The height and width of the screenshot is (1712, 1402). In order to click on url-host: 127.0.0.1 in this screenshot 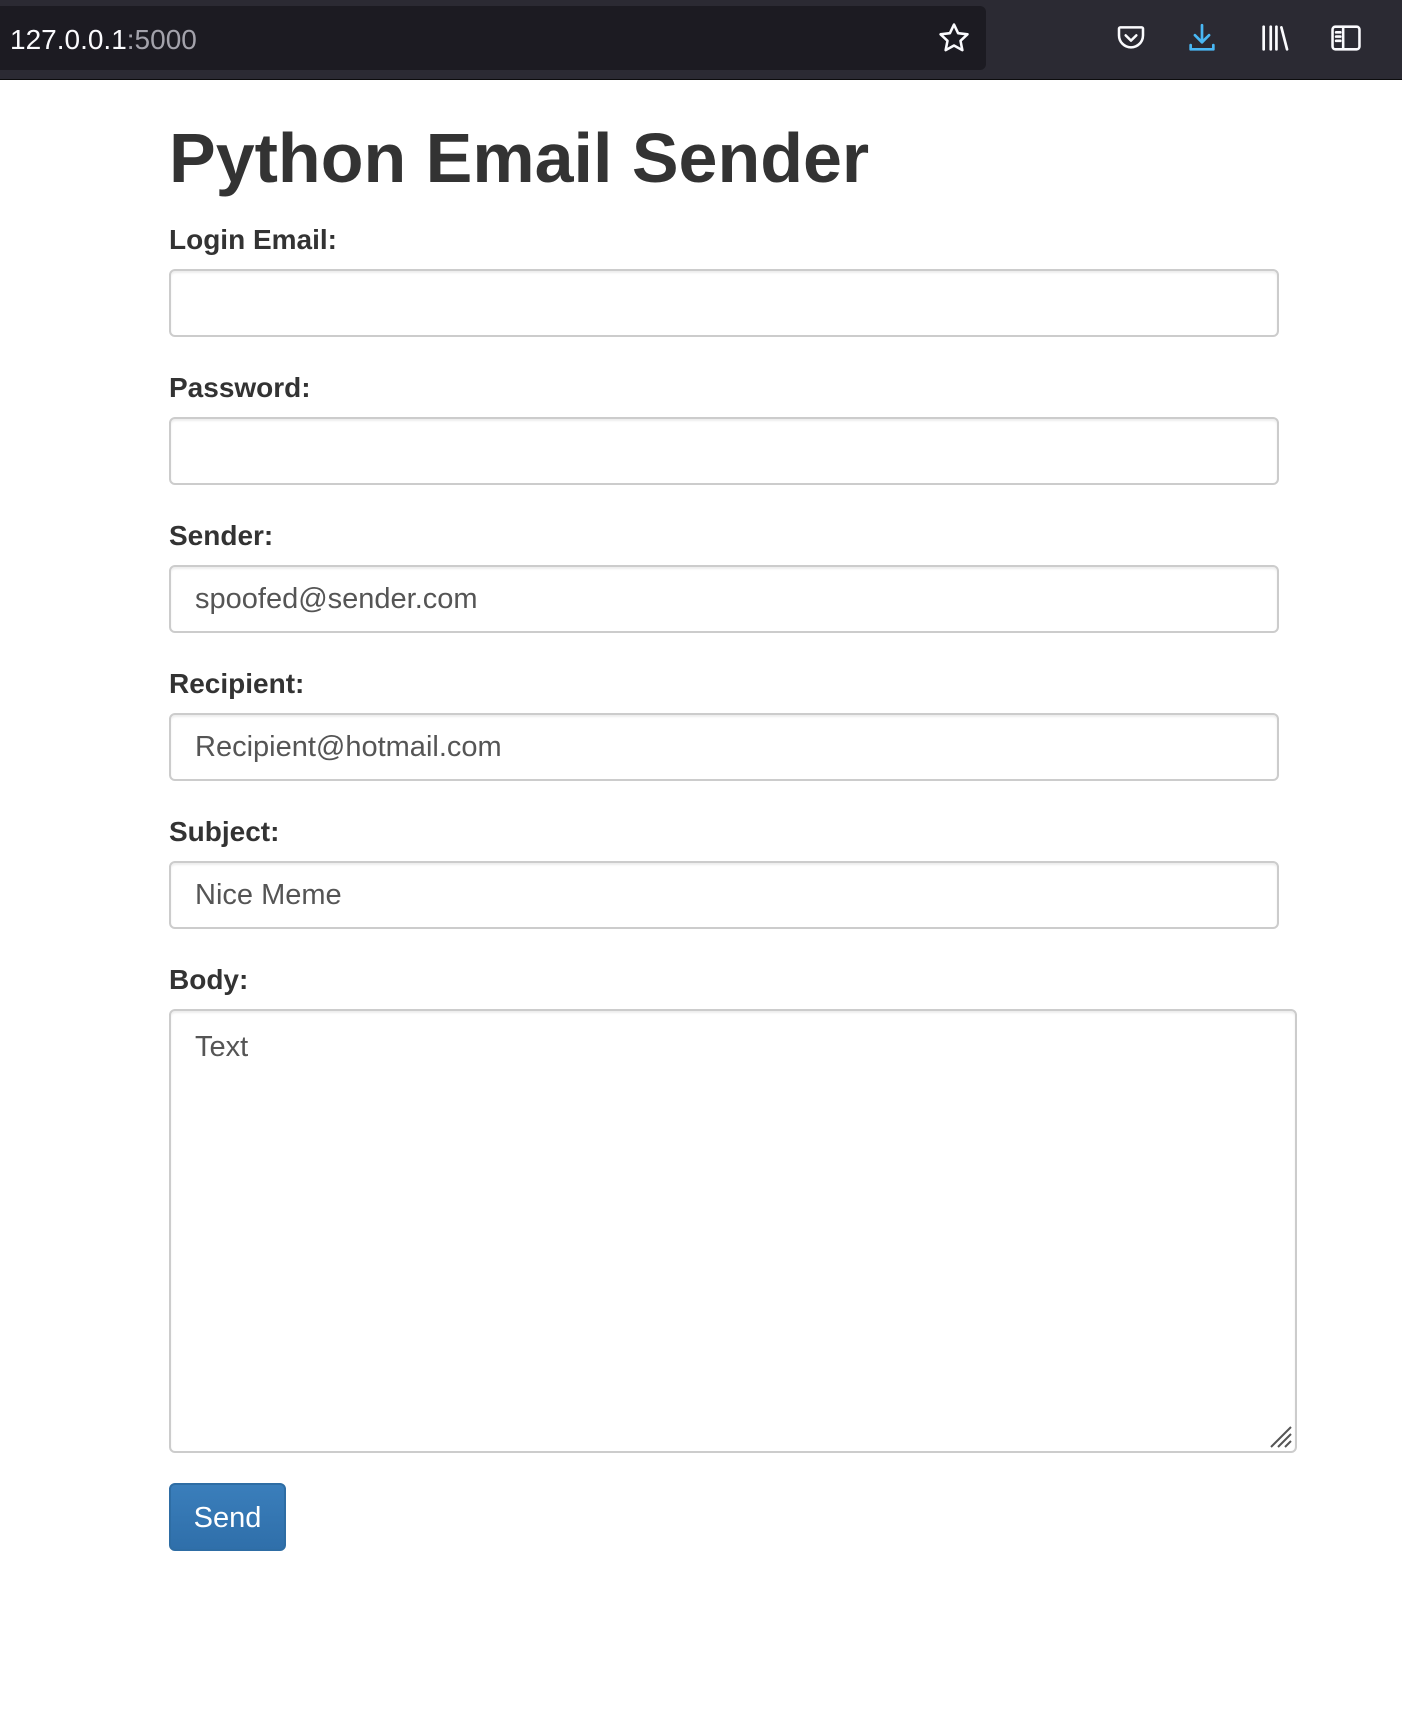, I will do `click(68, 39)`.